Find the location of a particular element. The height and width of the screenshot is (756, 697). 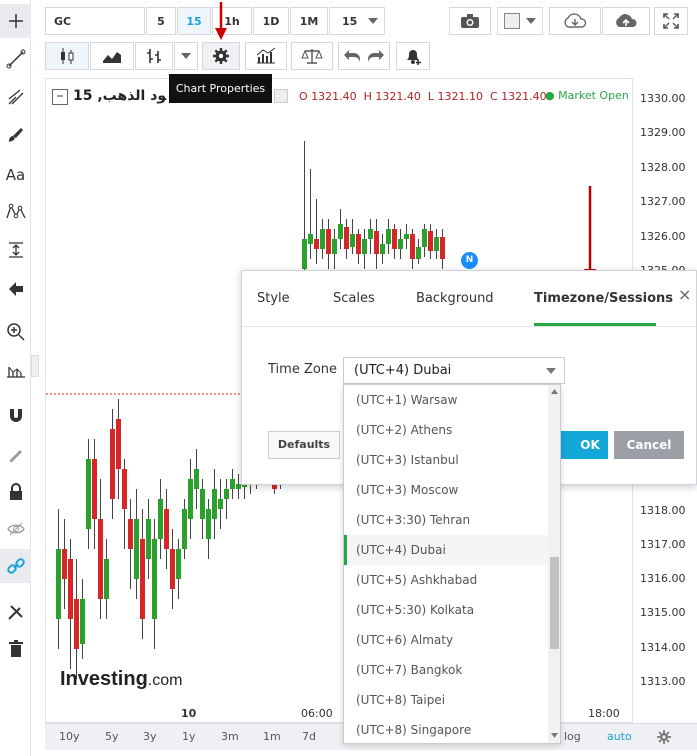

scroll-up-icon is located at coordinates (554, 391).